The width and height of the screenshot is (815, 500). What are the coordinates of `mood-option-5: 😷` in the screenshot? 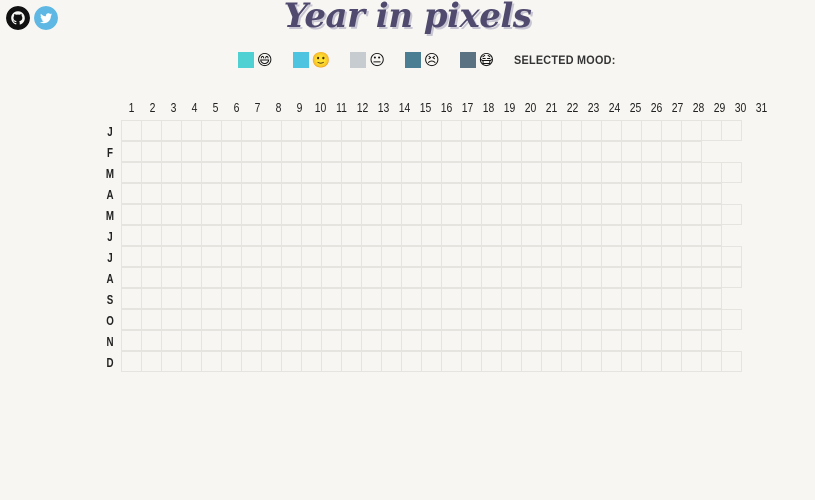 It's located at (476, 60).